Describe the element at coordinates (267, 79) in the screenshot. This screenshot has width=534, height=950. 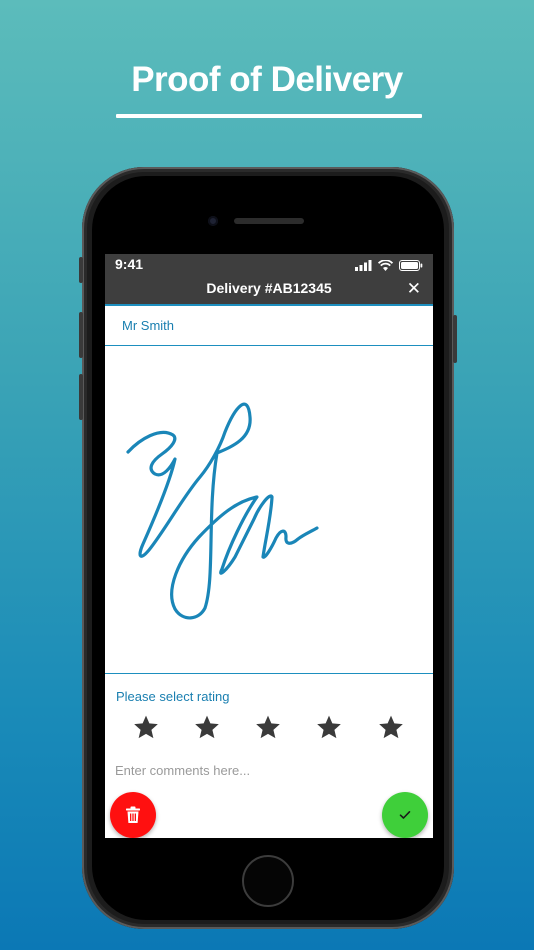
I see `headline: Proof of Delivery` at that location.